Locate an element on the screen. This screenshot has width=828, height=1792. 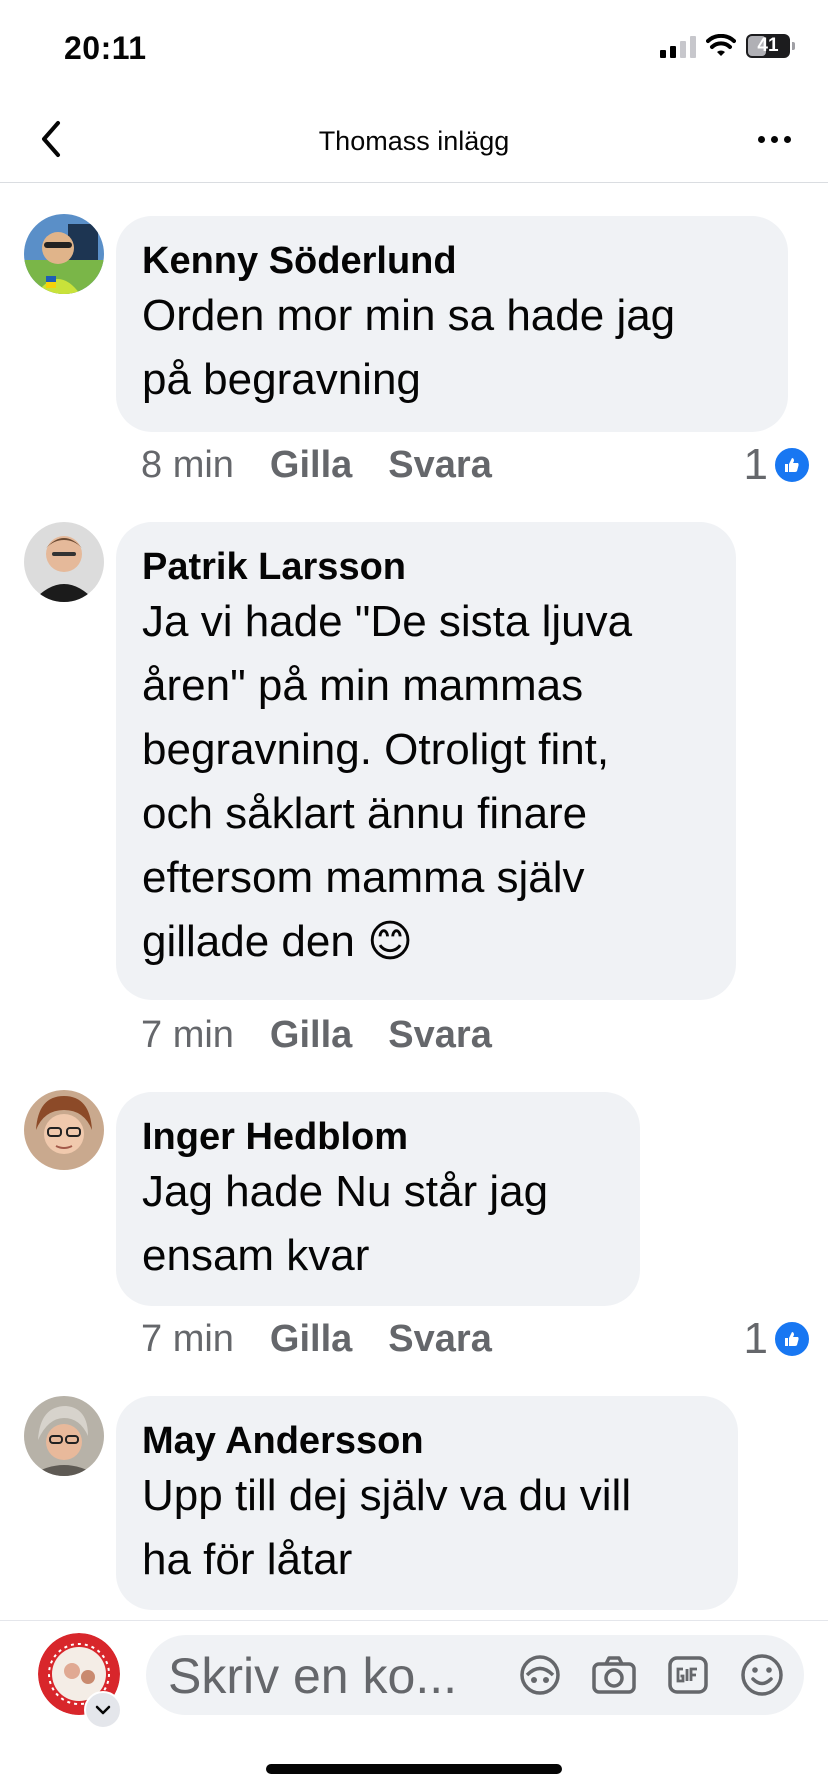
comment-text-line: Jag hade Nu står jag is located at coordinates (345, 1191).